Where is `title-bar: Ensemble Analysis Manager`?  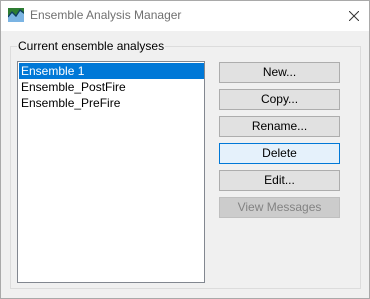 title-bar: Ensemble Analysis Manager is located at coordinates (185, 16).